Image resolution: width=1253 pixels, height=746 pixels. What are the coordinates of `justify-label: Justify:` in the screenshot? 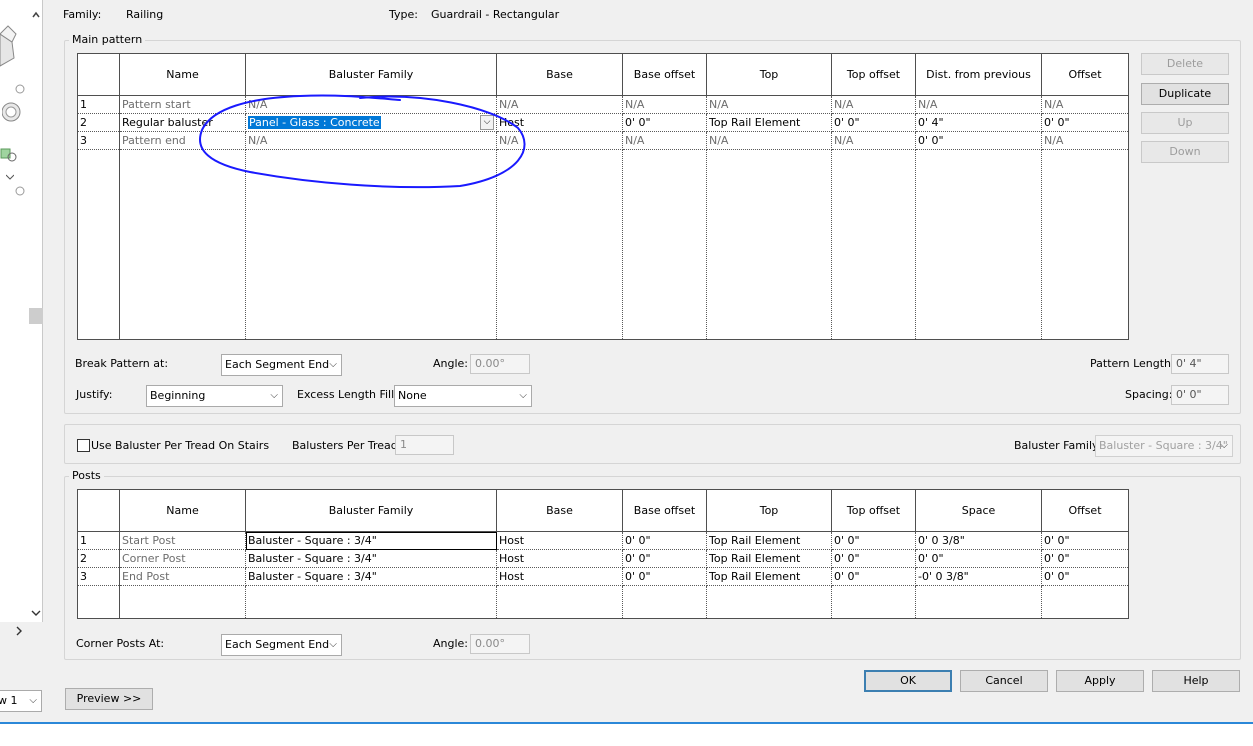 It's located at (94, 394).